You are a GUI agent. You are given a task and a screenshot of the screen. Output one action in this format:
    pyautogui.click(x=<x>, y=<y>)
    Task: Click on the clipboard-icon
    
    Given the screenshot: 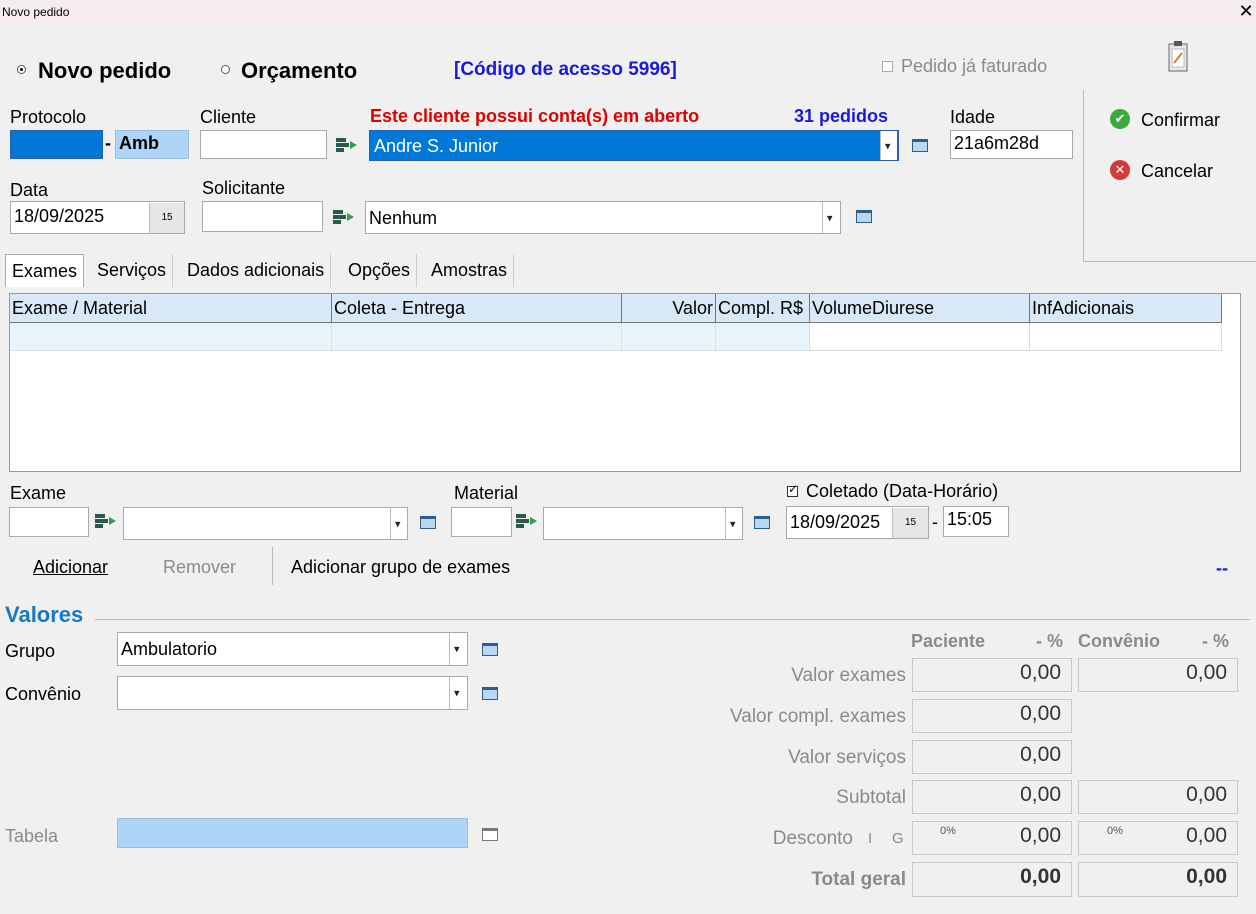 What is the action you would take?
    pyautogui.click(x=1178, y=56)
    